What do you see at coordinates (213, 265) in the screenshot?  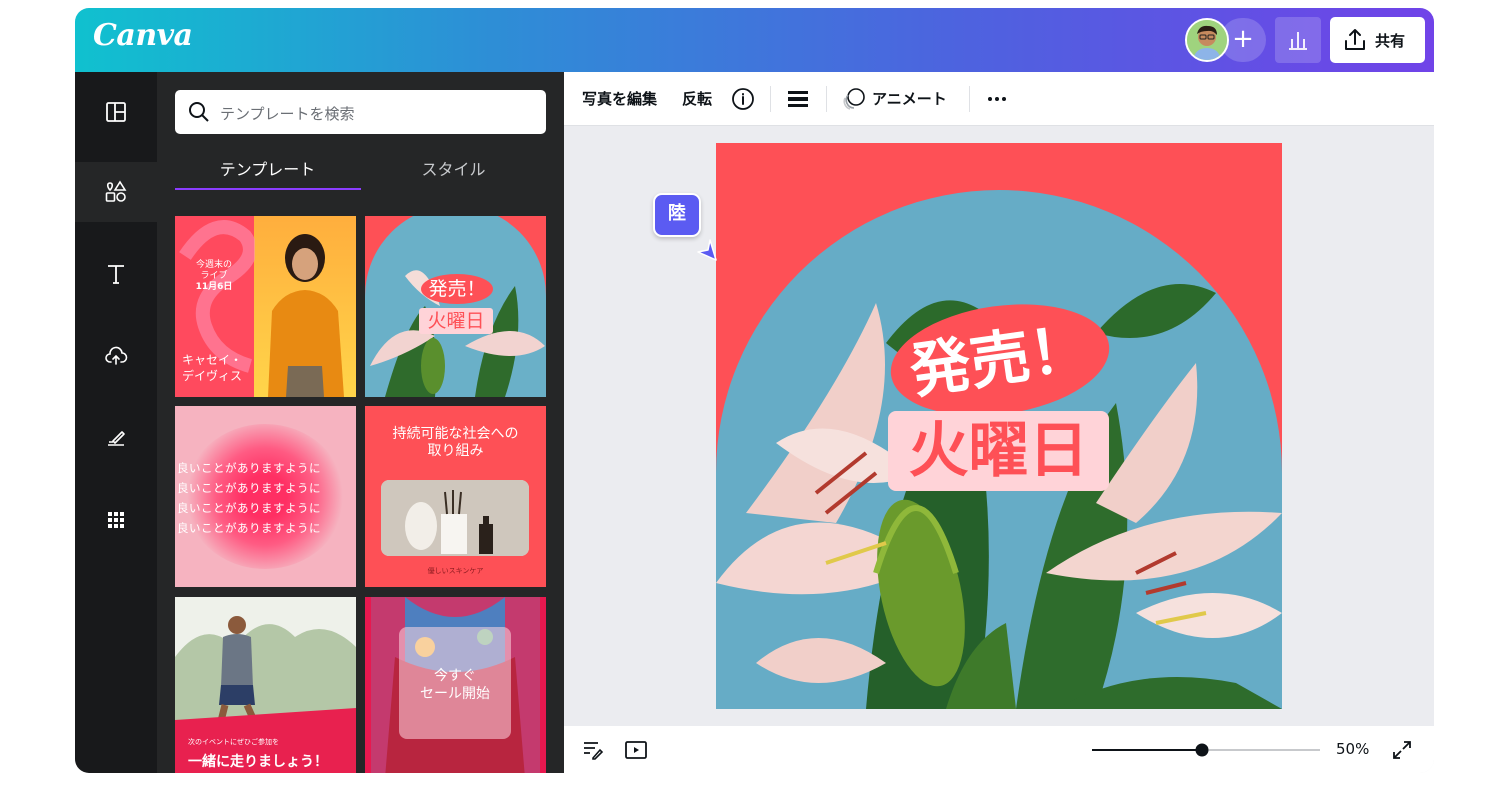 I see `template-text: 今週末の` at bounding box center [213, 265].